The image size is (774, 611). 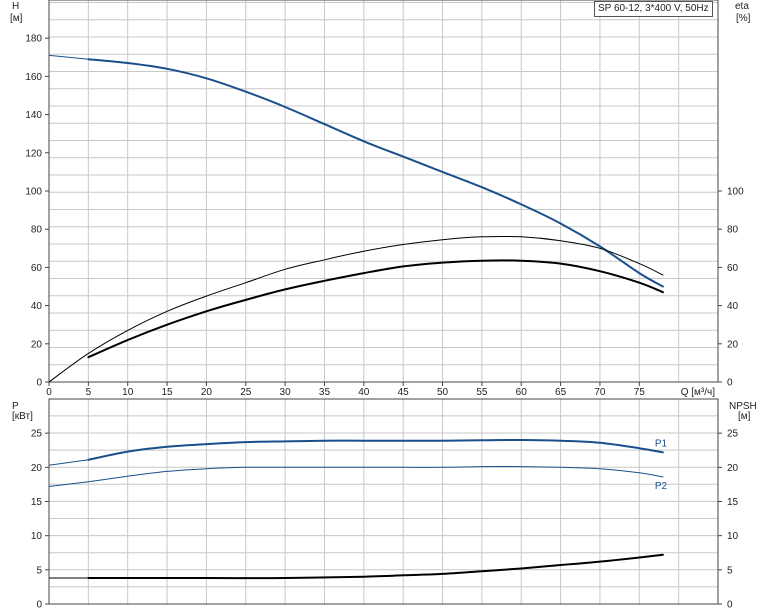 What do you see at coordinates (743, 18) in the screenshot?
I see `right-axis-unit: [%]` at bounding box center [743, 18].